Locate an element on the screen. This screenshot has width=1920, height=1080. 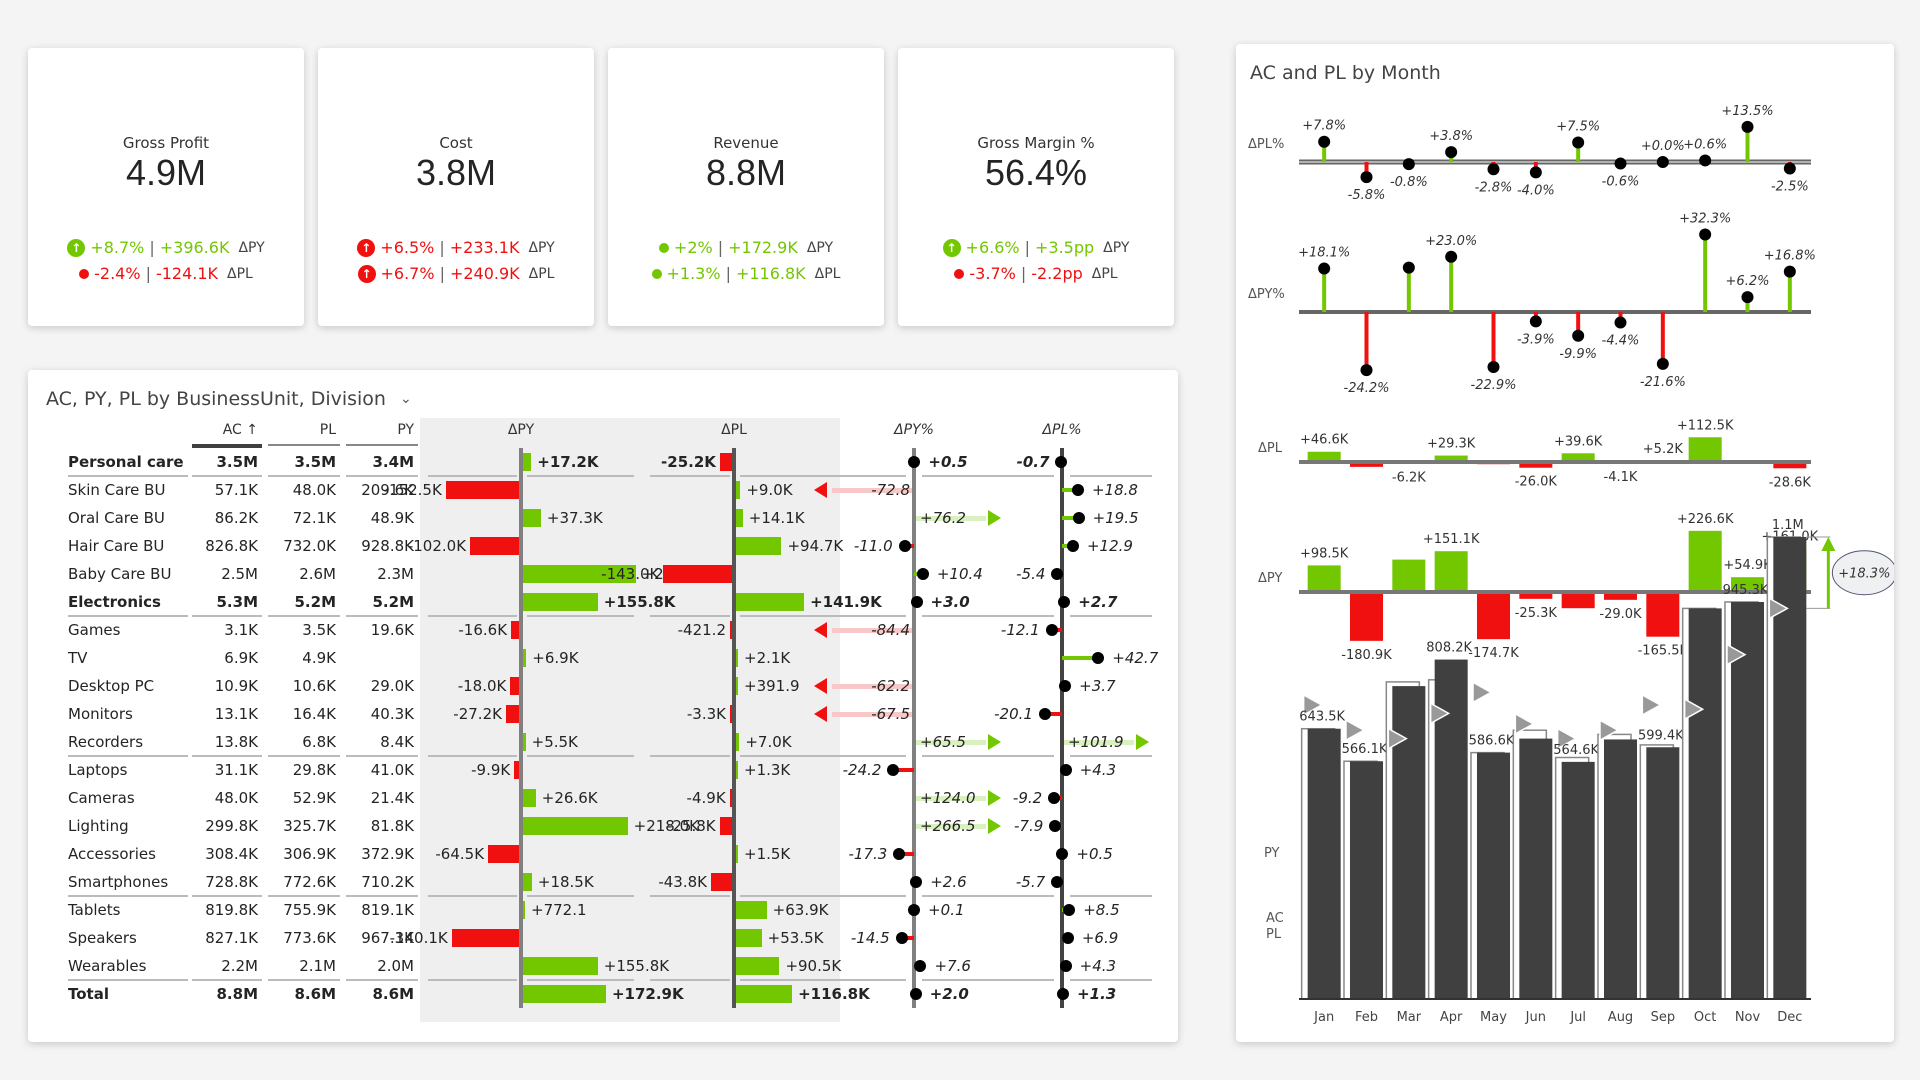
kpi-pl-abs: -124.1K is located at coordinates (187, 273).